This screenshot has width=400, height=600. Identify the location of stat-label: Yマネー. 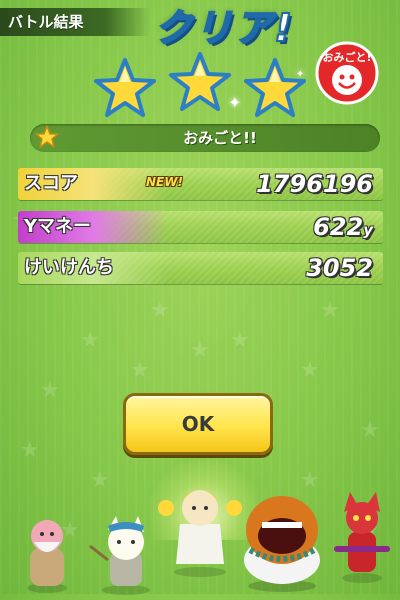
(58, 226).